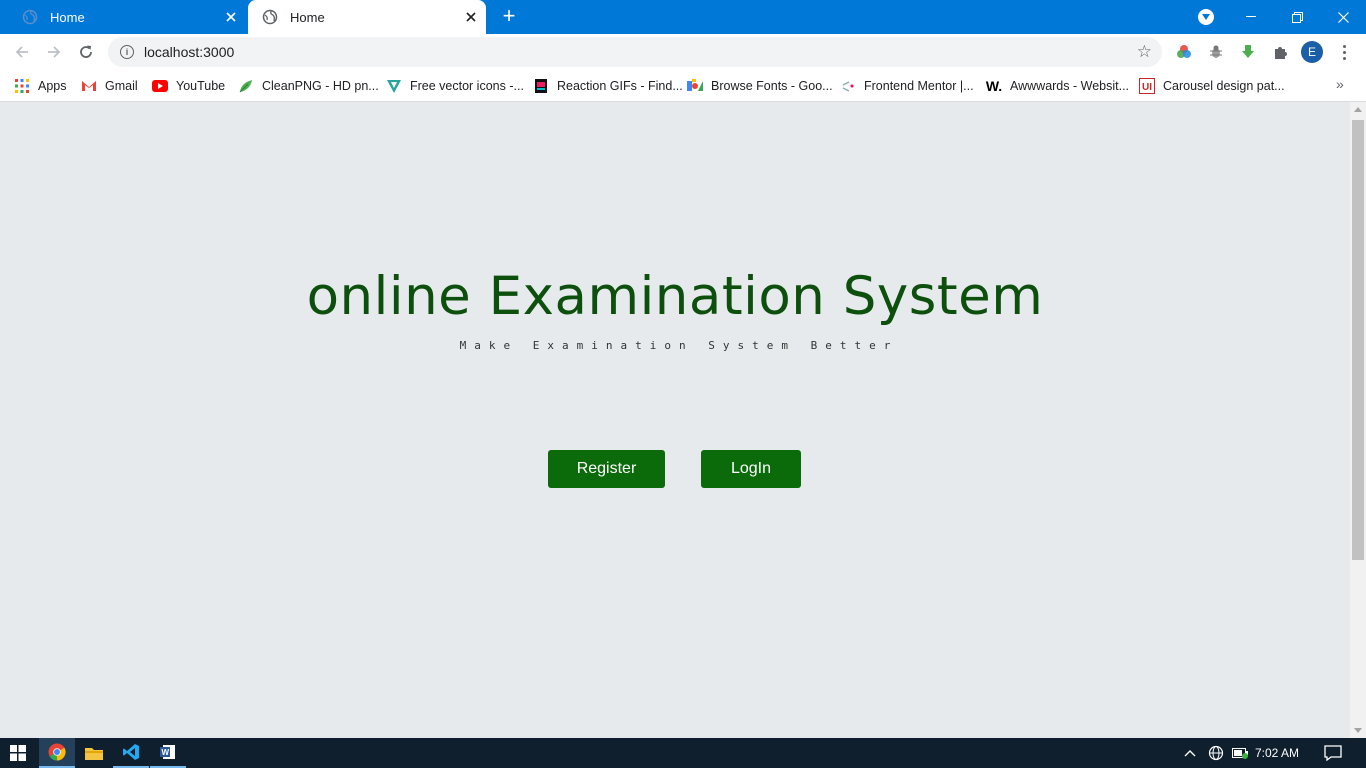 The width and height of the screenshot is (1366, 768). Describe the element at coordinates (22, 86) in the screenshot. I see `apps-grid-icon` at that location.